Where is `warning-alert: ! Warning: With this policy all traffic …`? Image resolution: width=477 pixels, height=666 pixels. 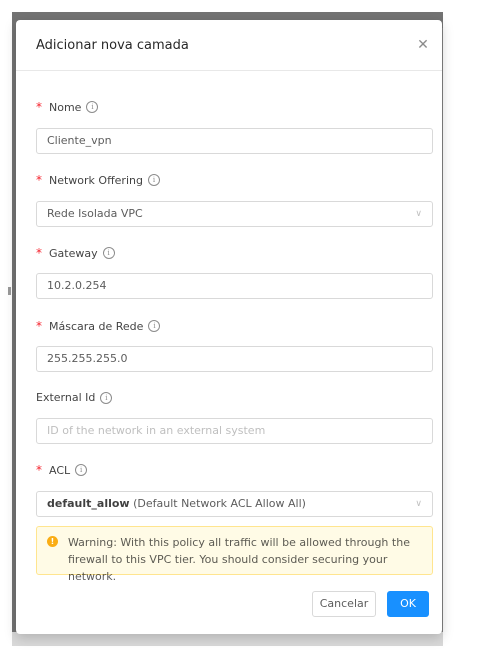 warning-alert: ! Warning: With this policy all traffic … is located at coordinates (234, 554).